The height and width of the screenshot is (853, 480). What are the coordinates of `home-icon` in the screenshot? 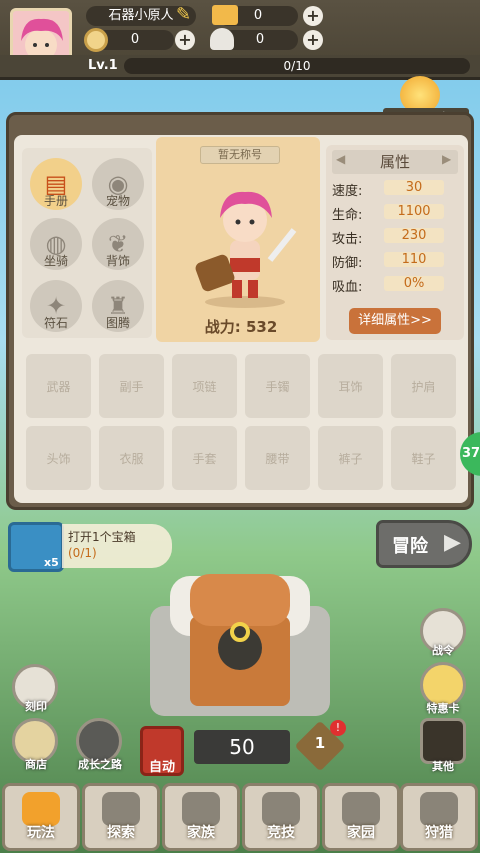 It's located at (361, 809).